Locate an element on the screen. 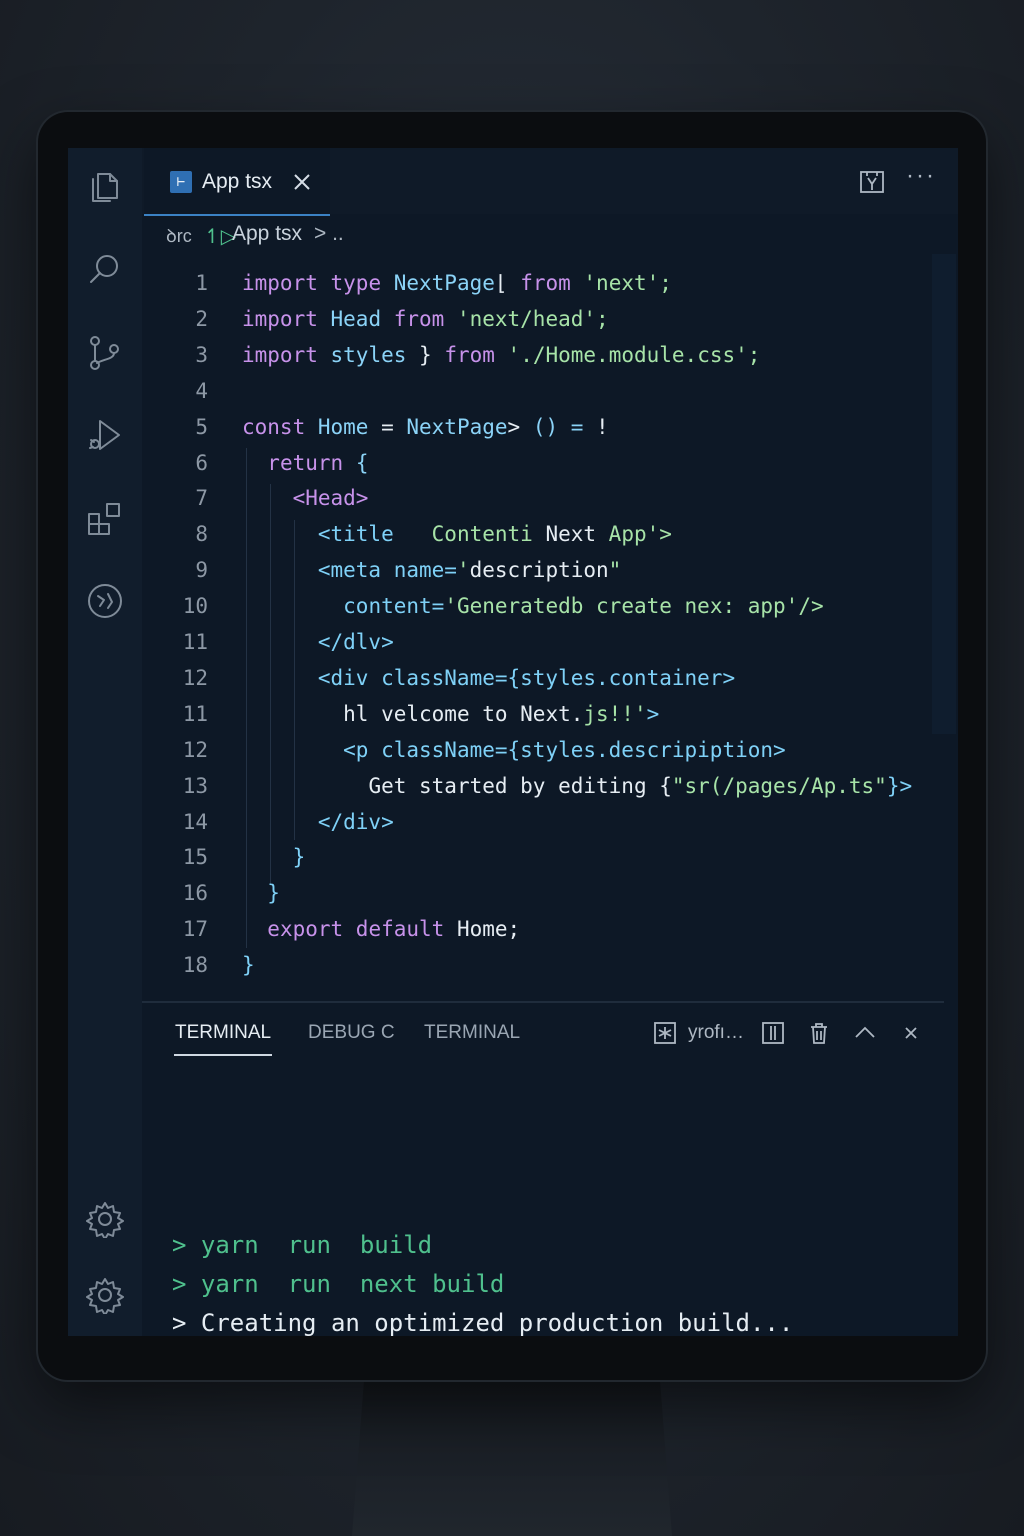  terminal-prompt: > is located at coordinates (179, 1322).